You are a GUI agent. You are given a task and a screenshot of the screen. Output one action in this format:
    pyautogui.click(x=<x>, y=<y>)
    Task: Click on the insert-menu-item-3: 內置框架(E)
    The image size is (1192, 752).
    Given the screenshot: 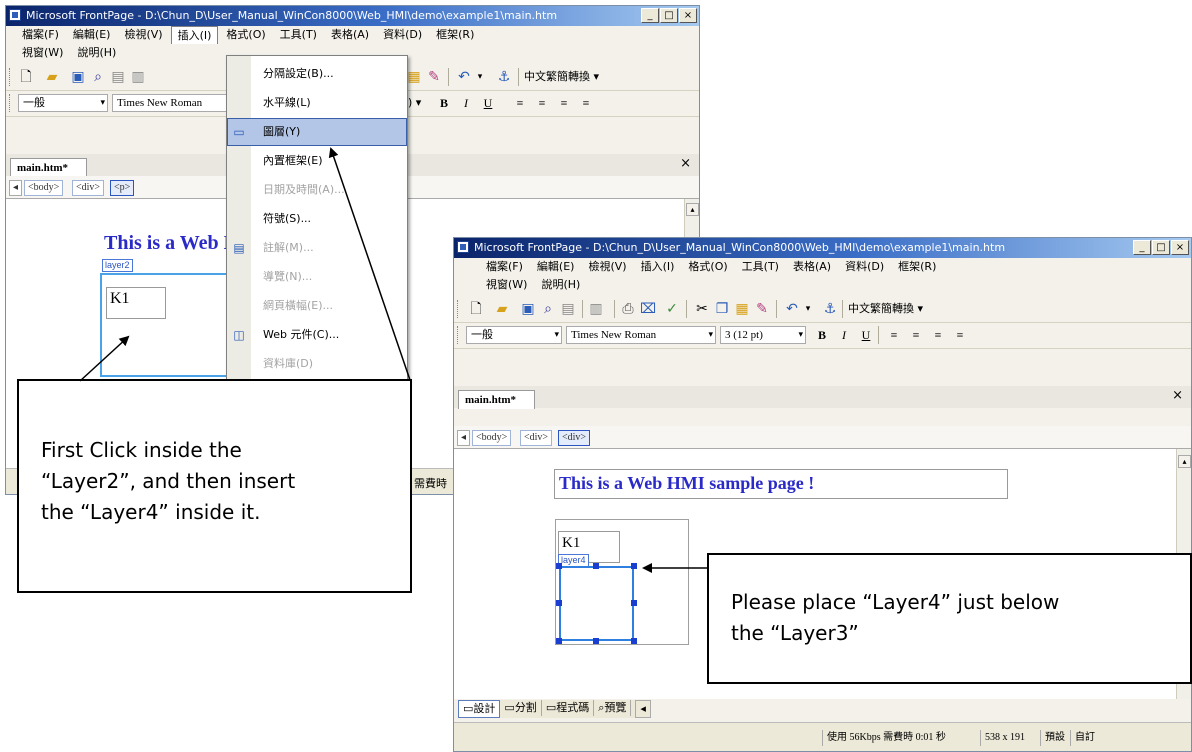 What is the action you would take?
    pyautogui.click(x=317, y=161)
    